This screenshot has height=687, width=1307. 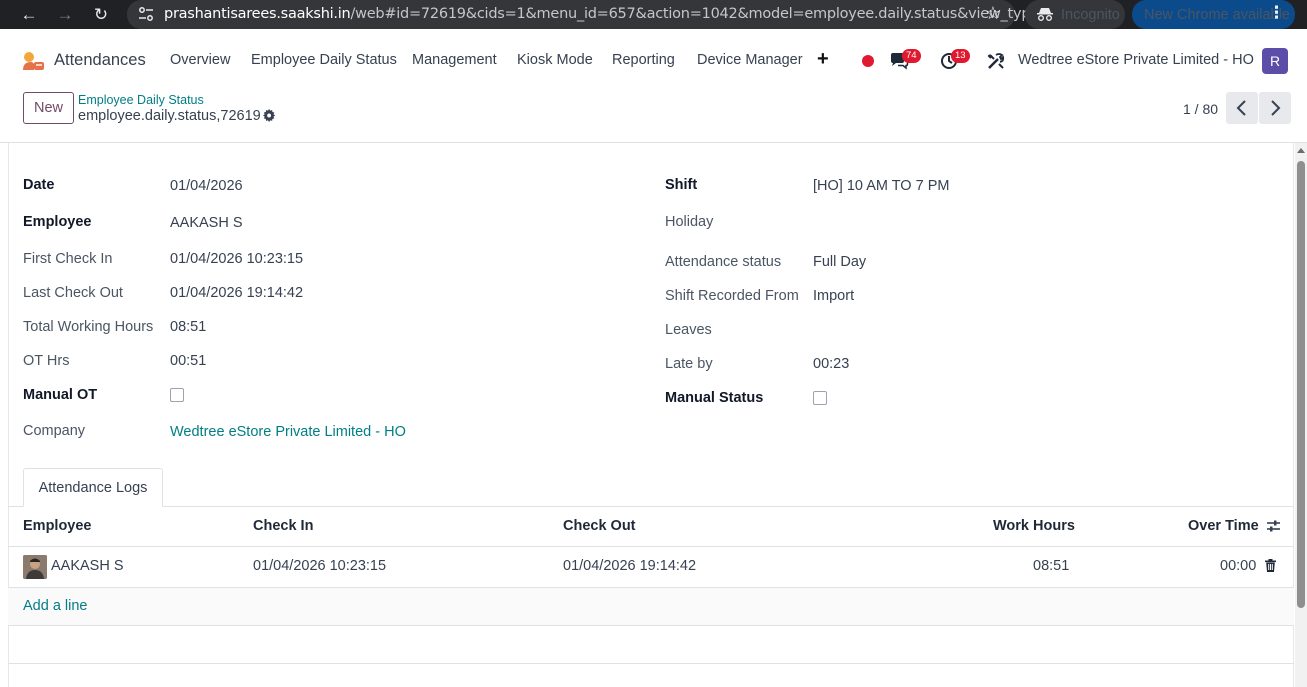 I want to click on field-late-by: 00:23, so click(x=831, y=364).